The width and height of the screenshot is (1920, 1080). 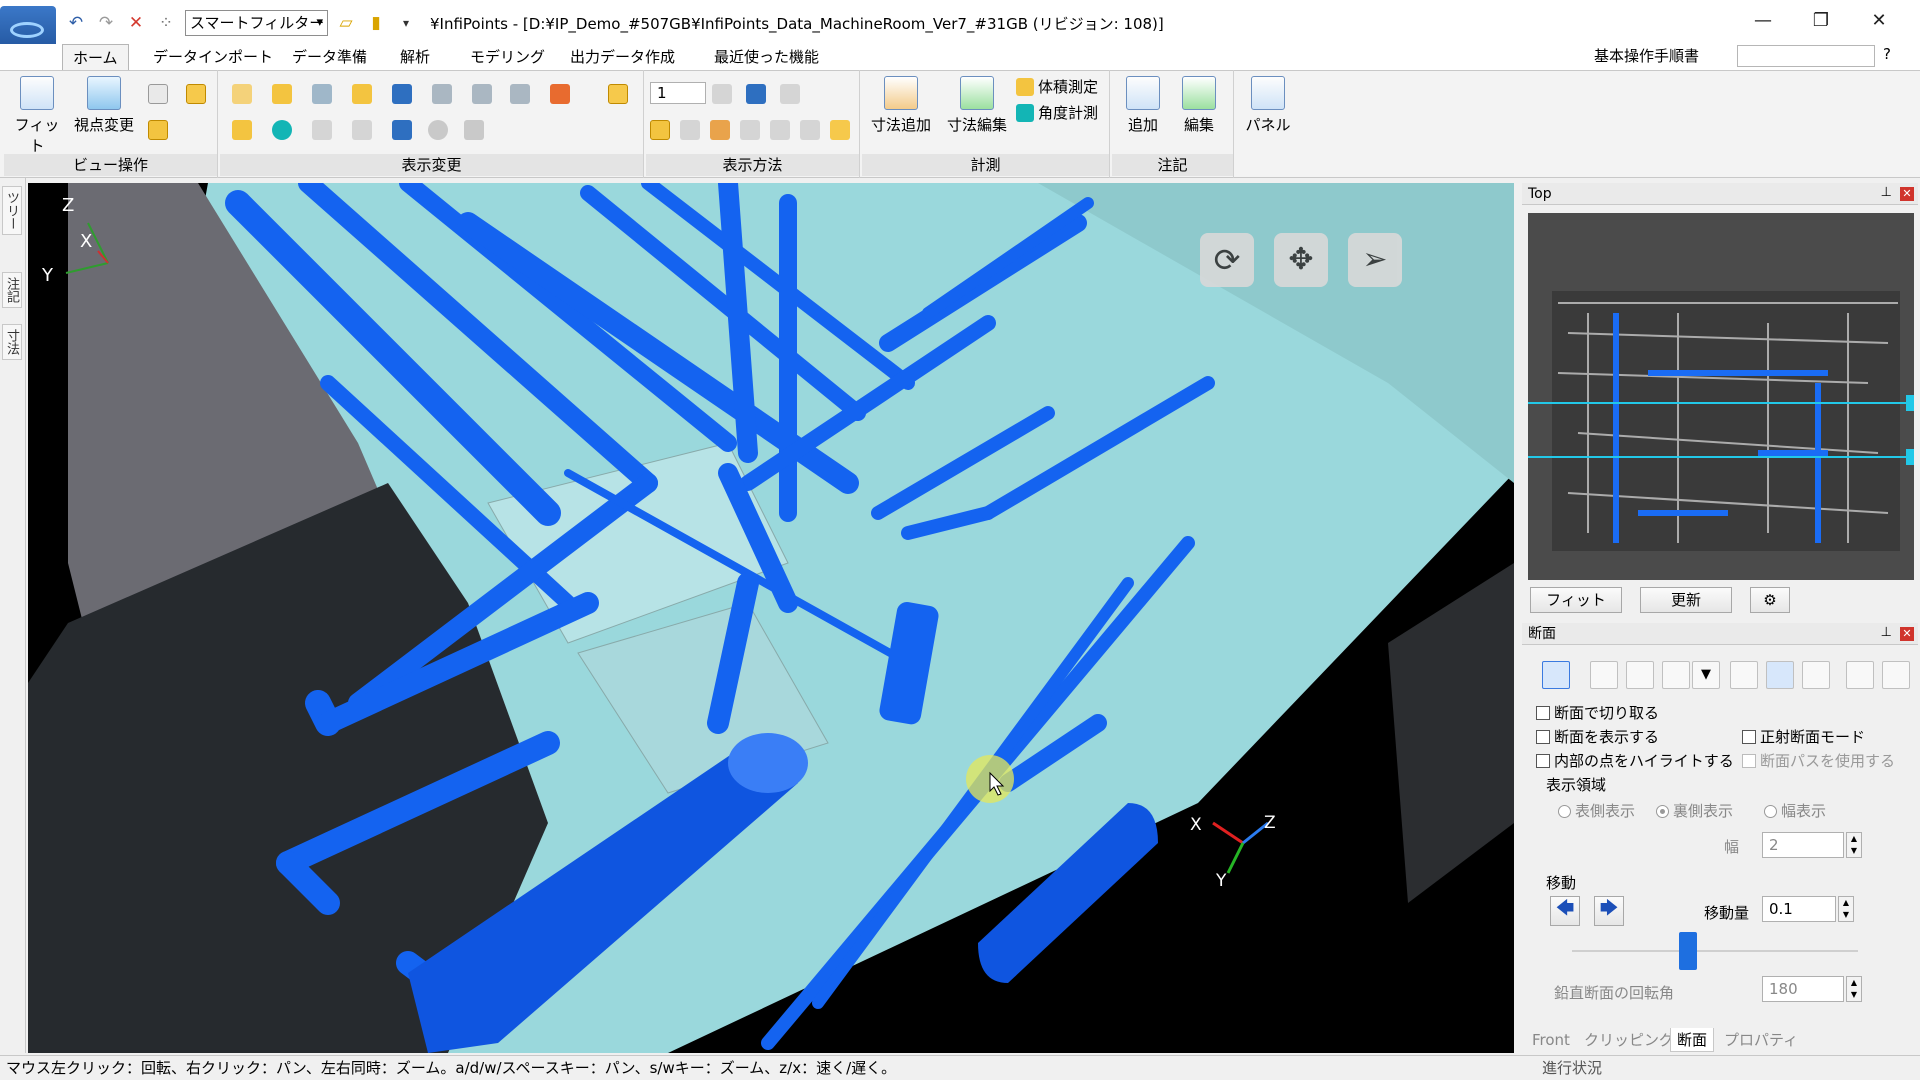 What do you see at coordinates (166, 23) in the screenshot?
I see `points-icon: ⁘` at bounding box center [166, 23].